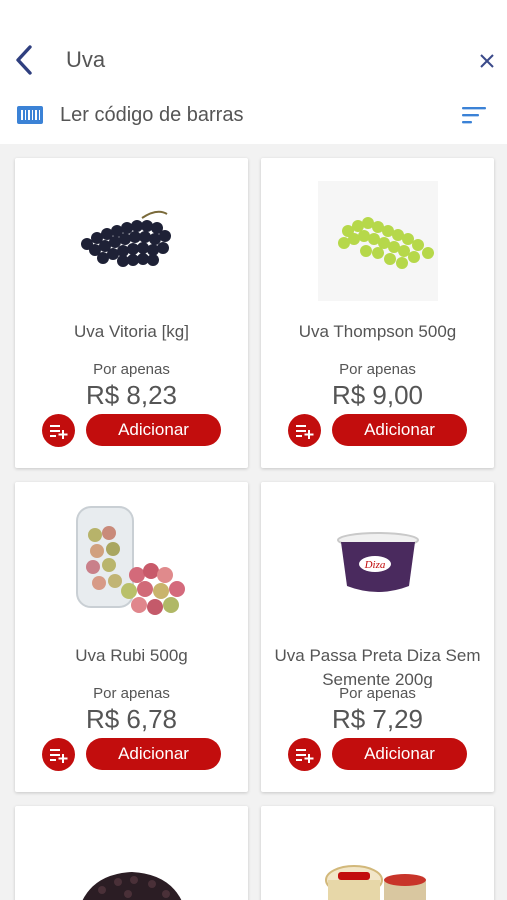 The image size is (507, 900). I want to click on brand-logo: Diza, so click(374, 565).